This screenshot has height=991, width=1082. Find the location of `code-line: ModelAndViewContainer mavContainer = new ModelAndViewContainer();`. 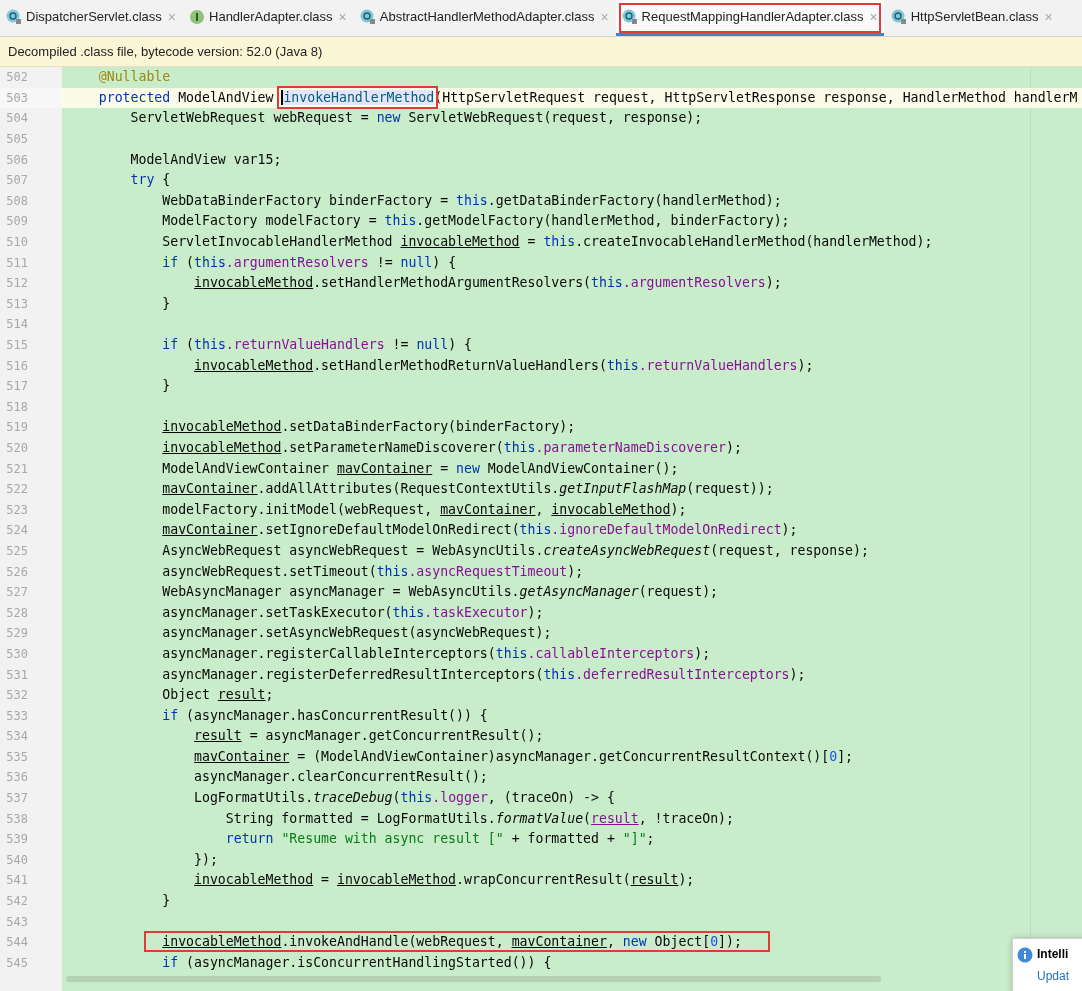

code-line: ModelAndViewContainer mavContainer = new ModelAndViewContainer(); is located at coordinates (420, 468).